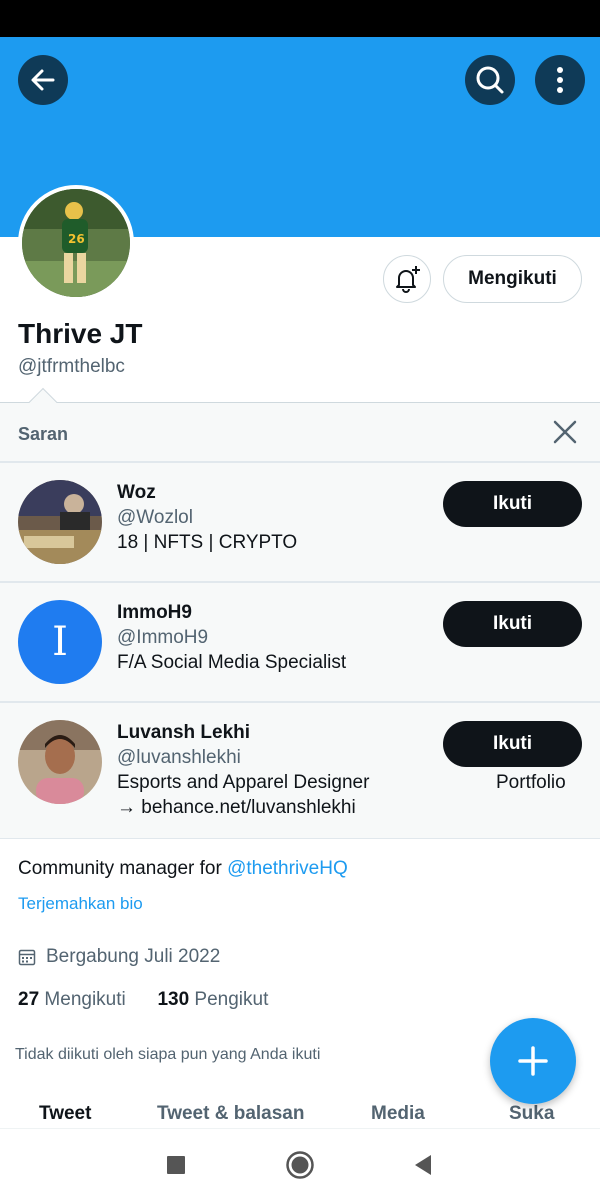  I want to click on plus-icon, so click(533, 1061).